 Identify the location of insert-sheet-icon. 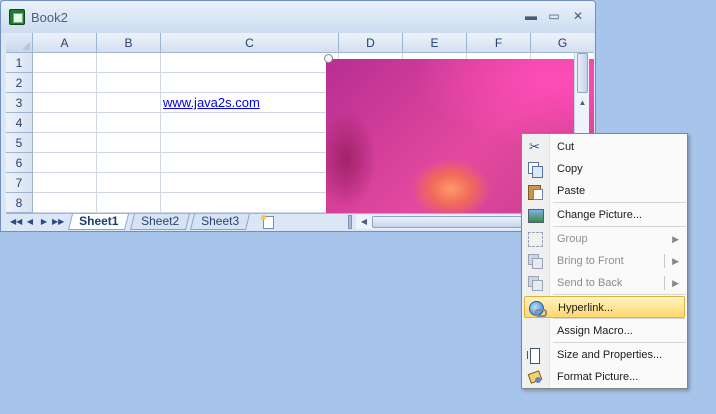
(268, 222).